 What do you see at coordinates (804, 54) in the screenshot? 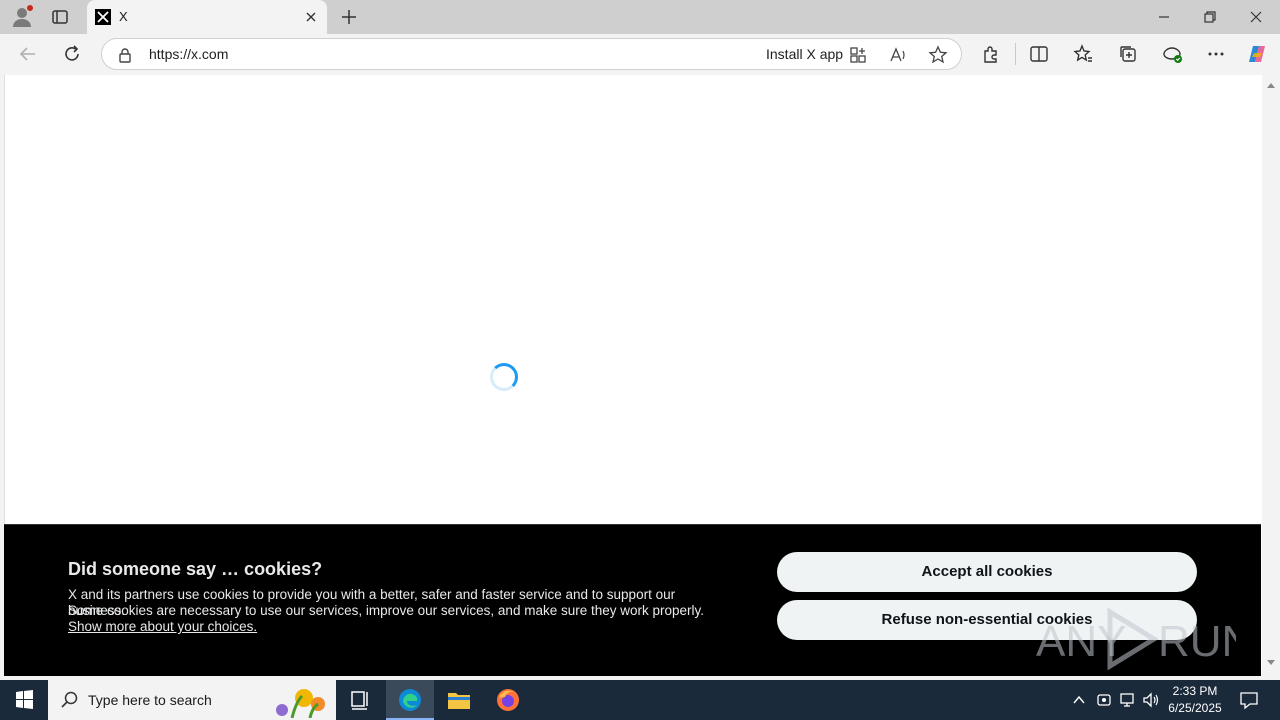
I see `install-app-label: Install X app` at bounding box center [804, 54].